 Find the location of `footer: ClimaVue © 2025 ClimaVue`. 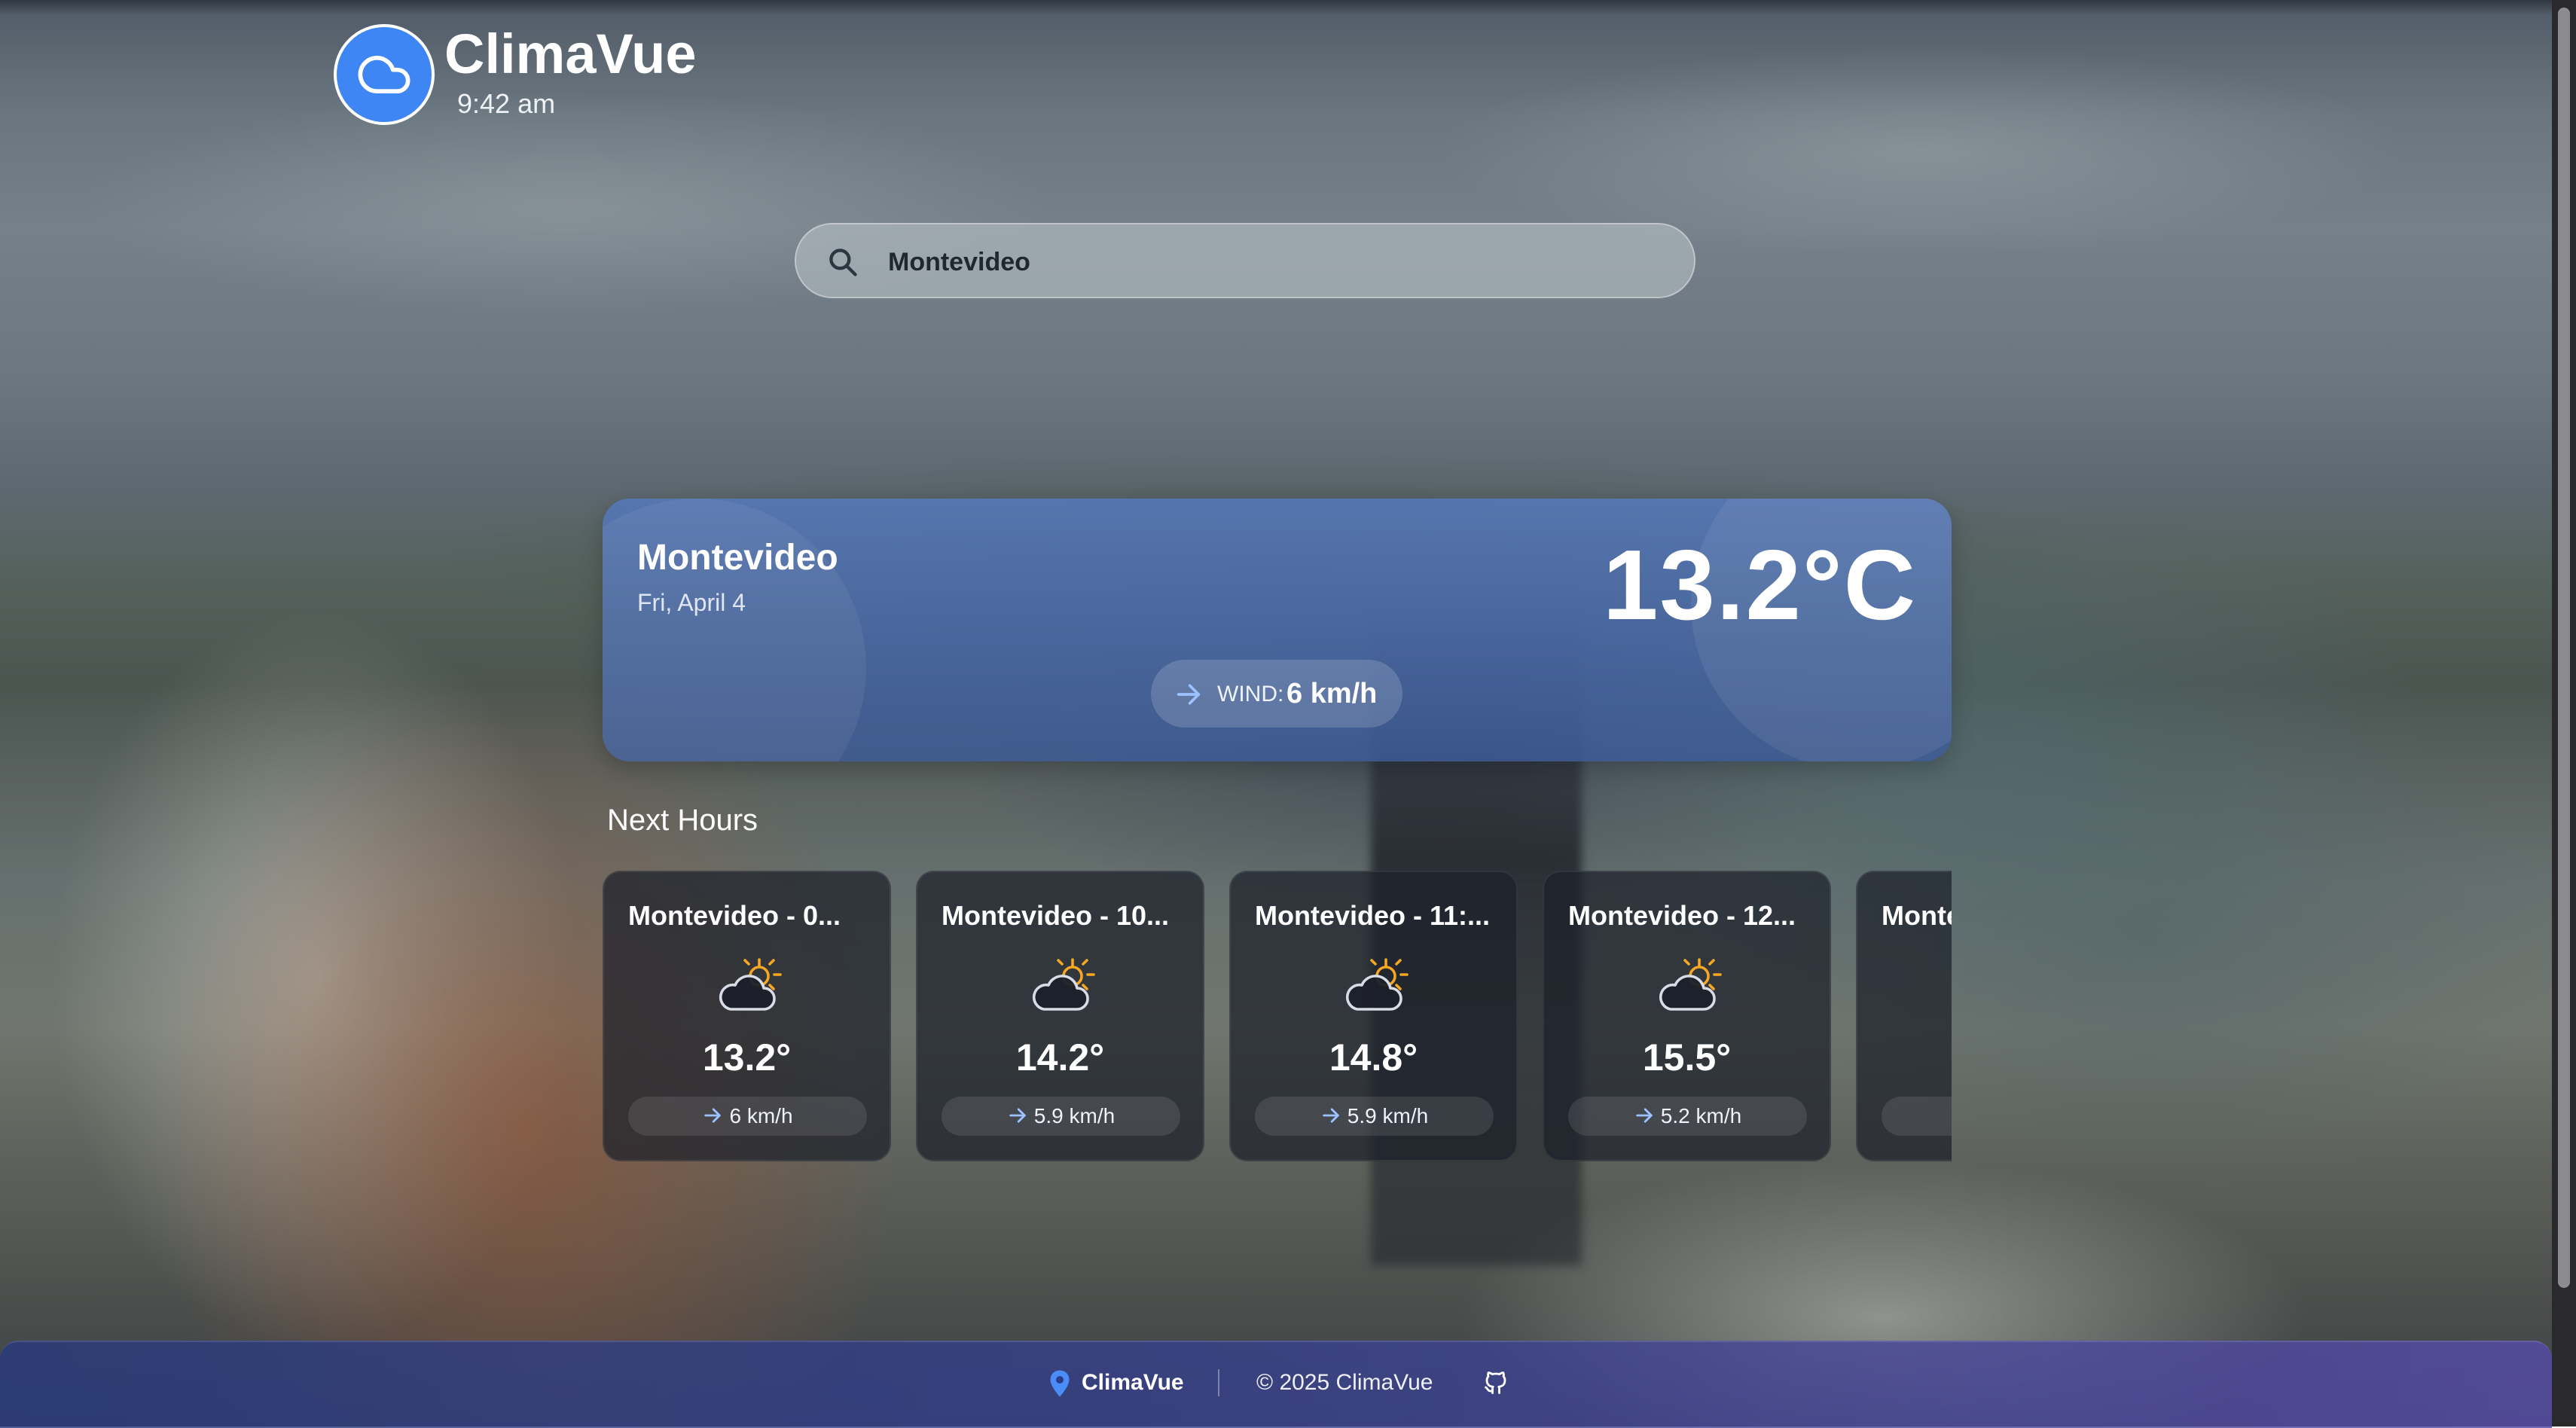

footer: ClimaVue © 2025 ClimaVue is located at coordinates (1276, 1384).